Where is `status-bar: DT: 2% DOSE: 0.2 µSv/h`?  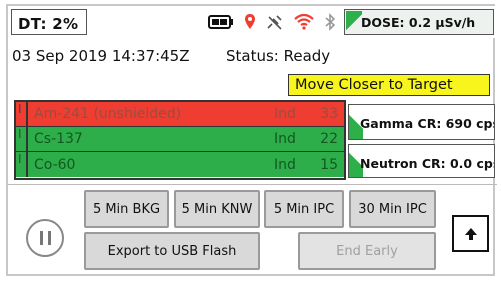
status-bar: DT: 2% DOSE: 0.2 µSv/h is located at coordinates (252, 22).